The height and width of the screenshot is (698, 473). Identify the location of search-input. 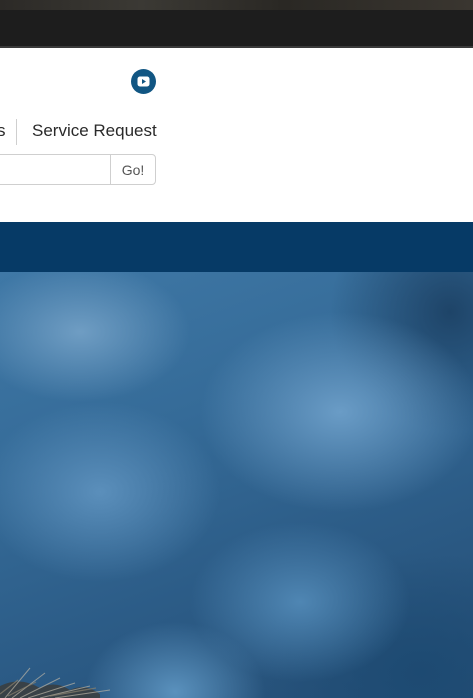
(55, 169).